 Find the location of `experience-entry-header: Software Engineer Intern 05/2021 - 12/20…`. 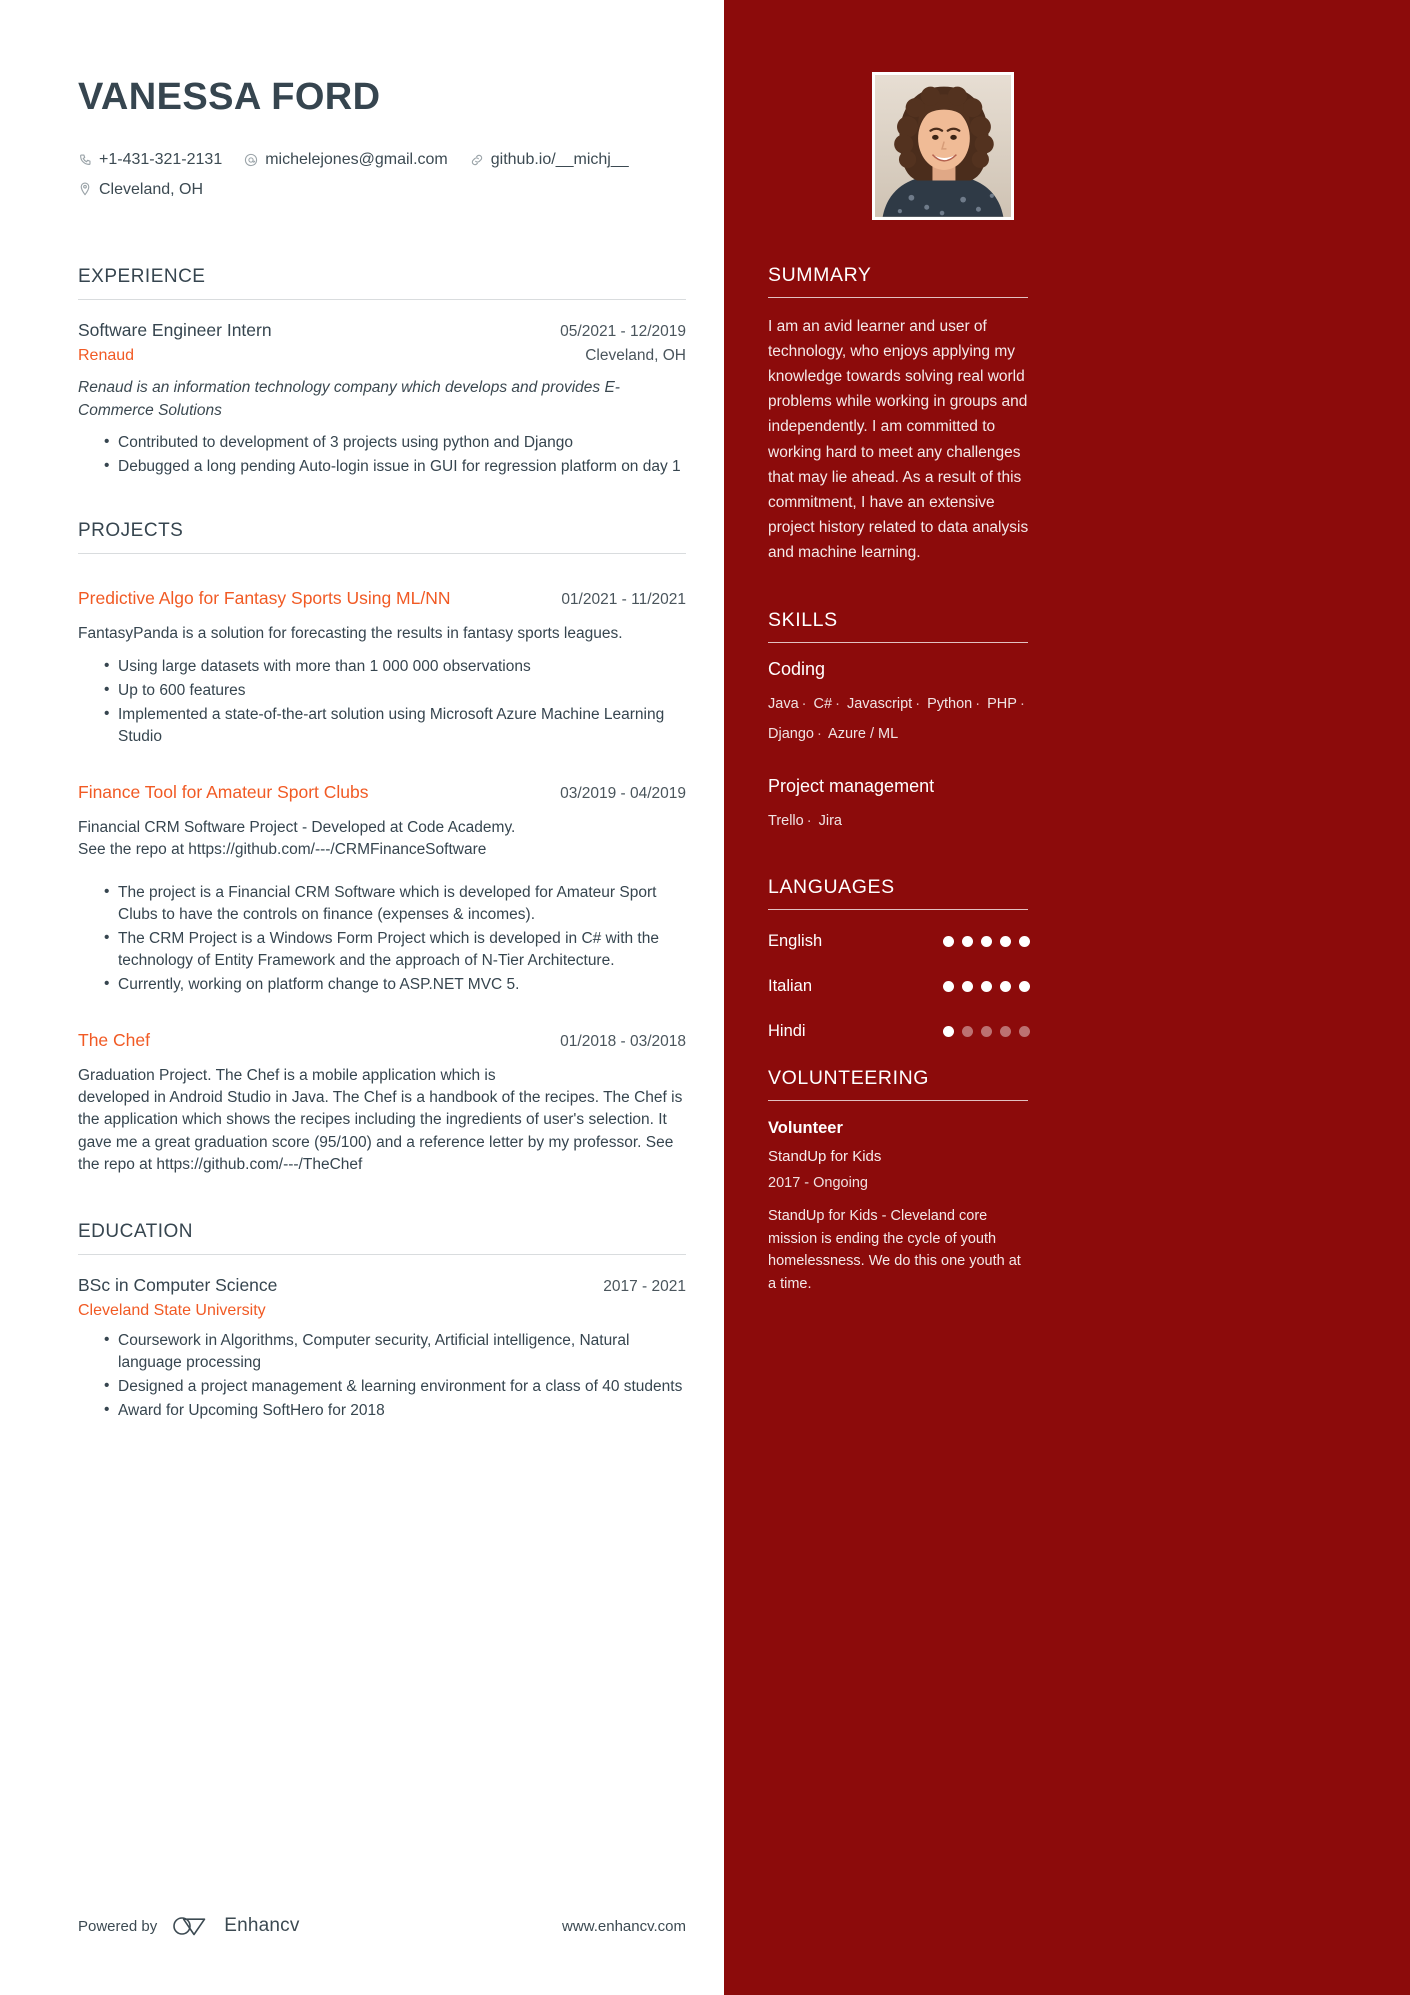

experience-entry-header: Software Engineer Intern 05/2021 - 12/20… is located at coordinates (382, 330).